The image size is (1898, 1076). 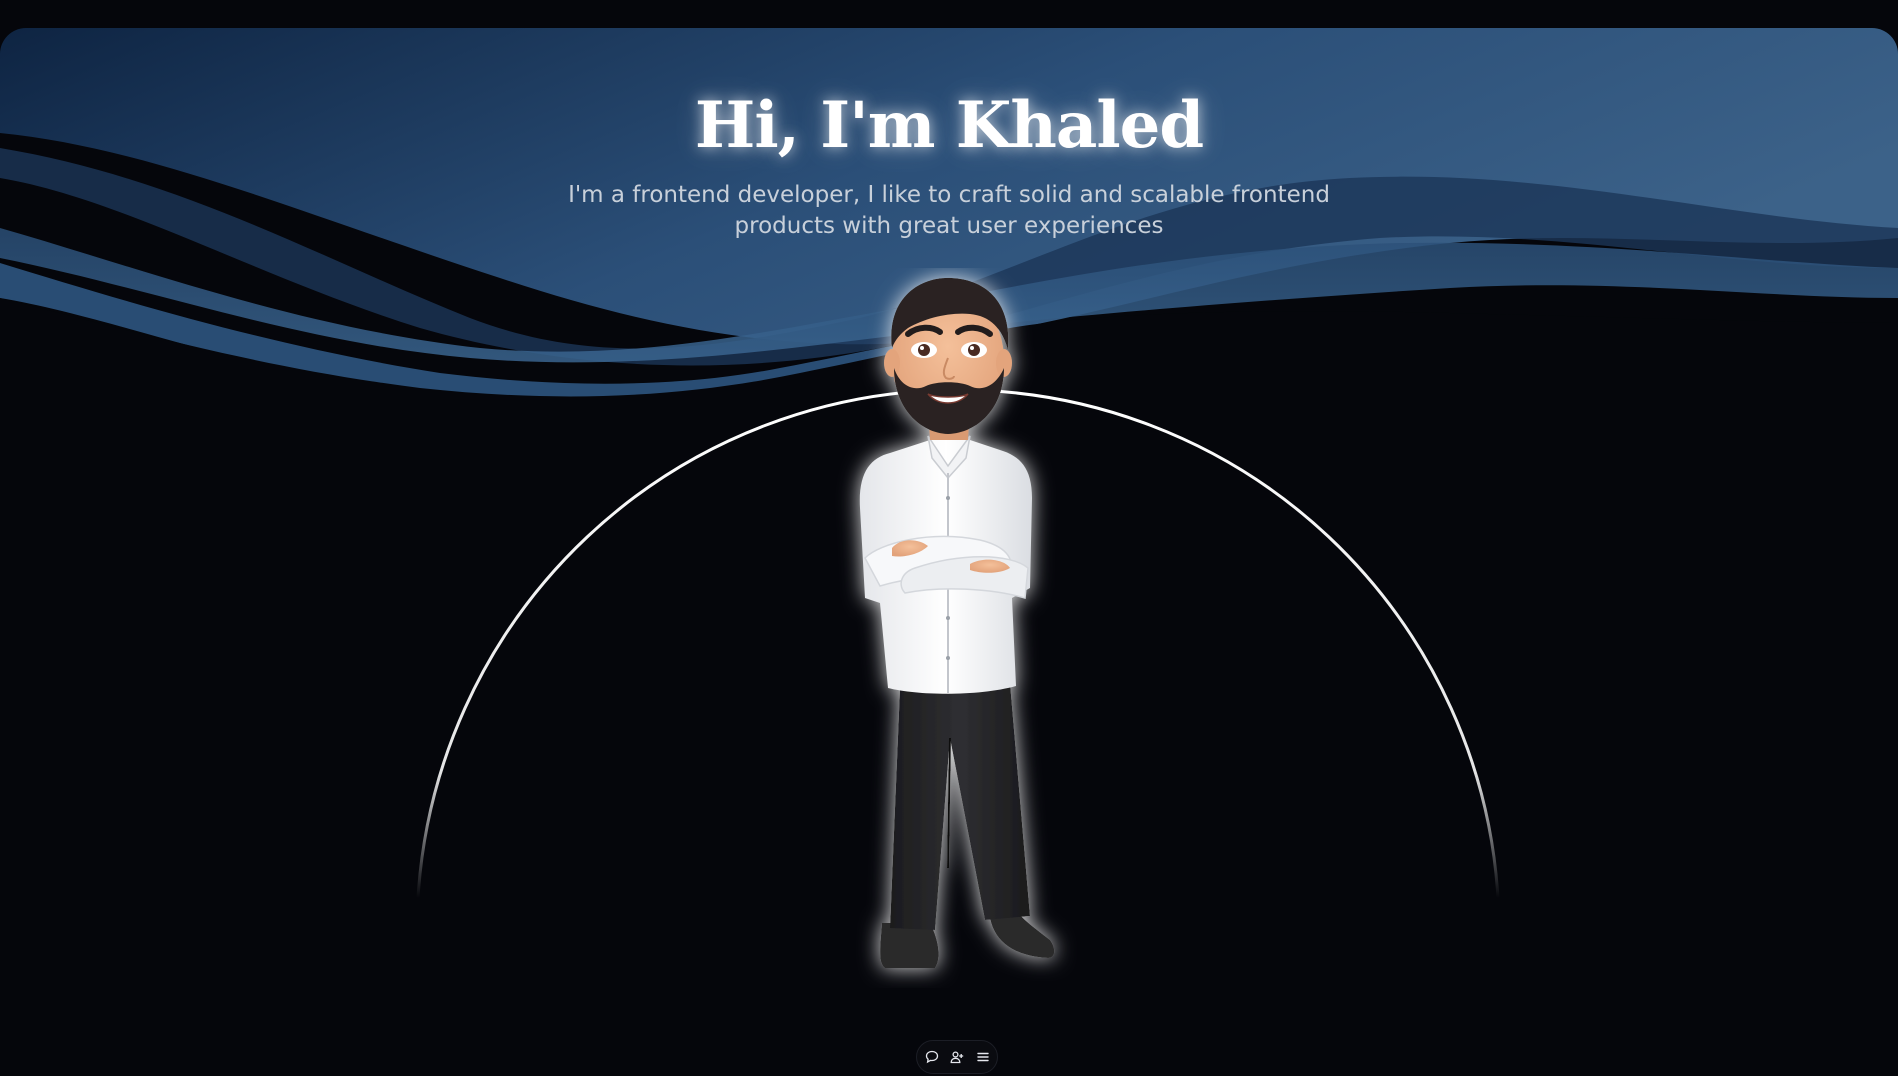 I want to click on add-user-icon, so click(x=957, y=1057).